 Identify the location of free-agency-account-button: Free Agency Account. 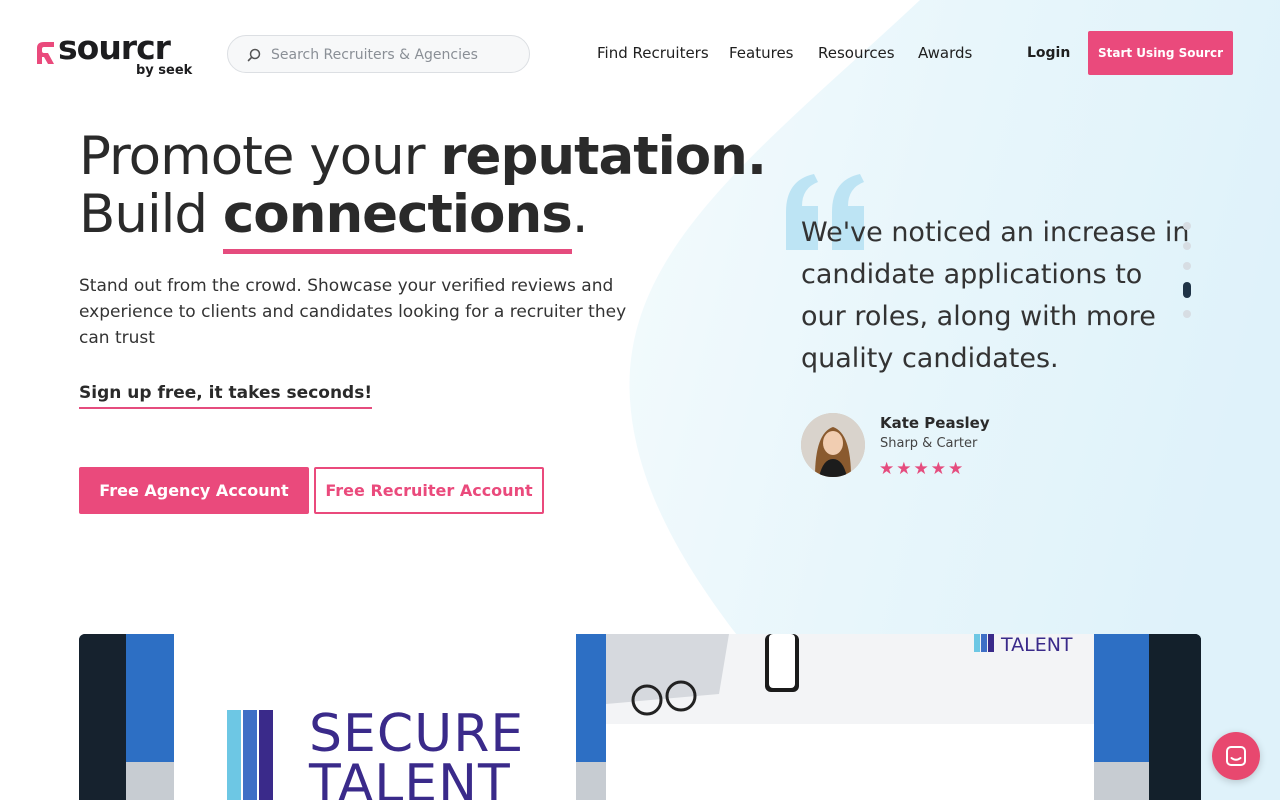
(194, 490).